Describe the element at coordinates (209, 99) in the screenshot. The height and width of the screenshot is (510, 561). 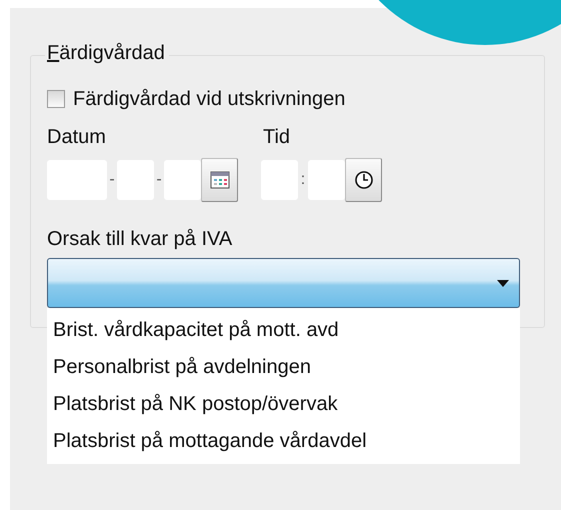
I see `checkbox-label: Färdigvårdad vid utskrivningen` at that location.